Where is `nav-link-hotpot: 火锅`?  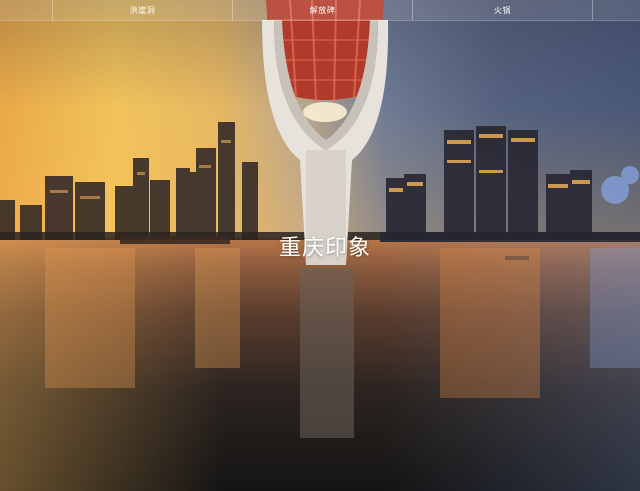 nav-link-hotpot: 火锅 is located at coordinates (502, 10).